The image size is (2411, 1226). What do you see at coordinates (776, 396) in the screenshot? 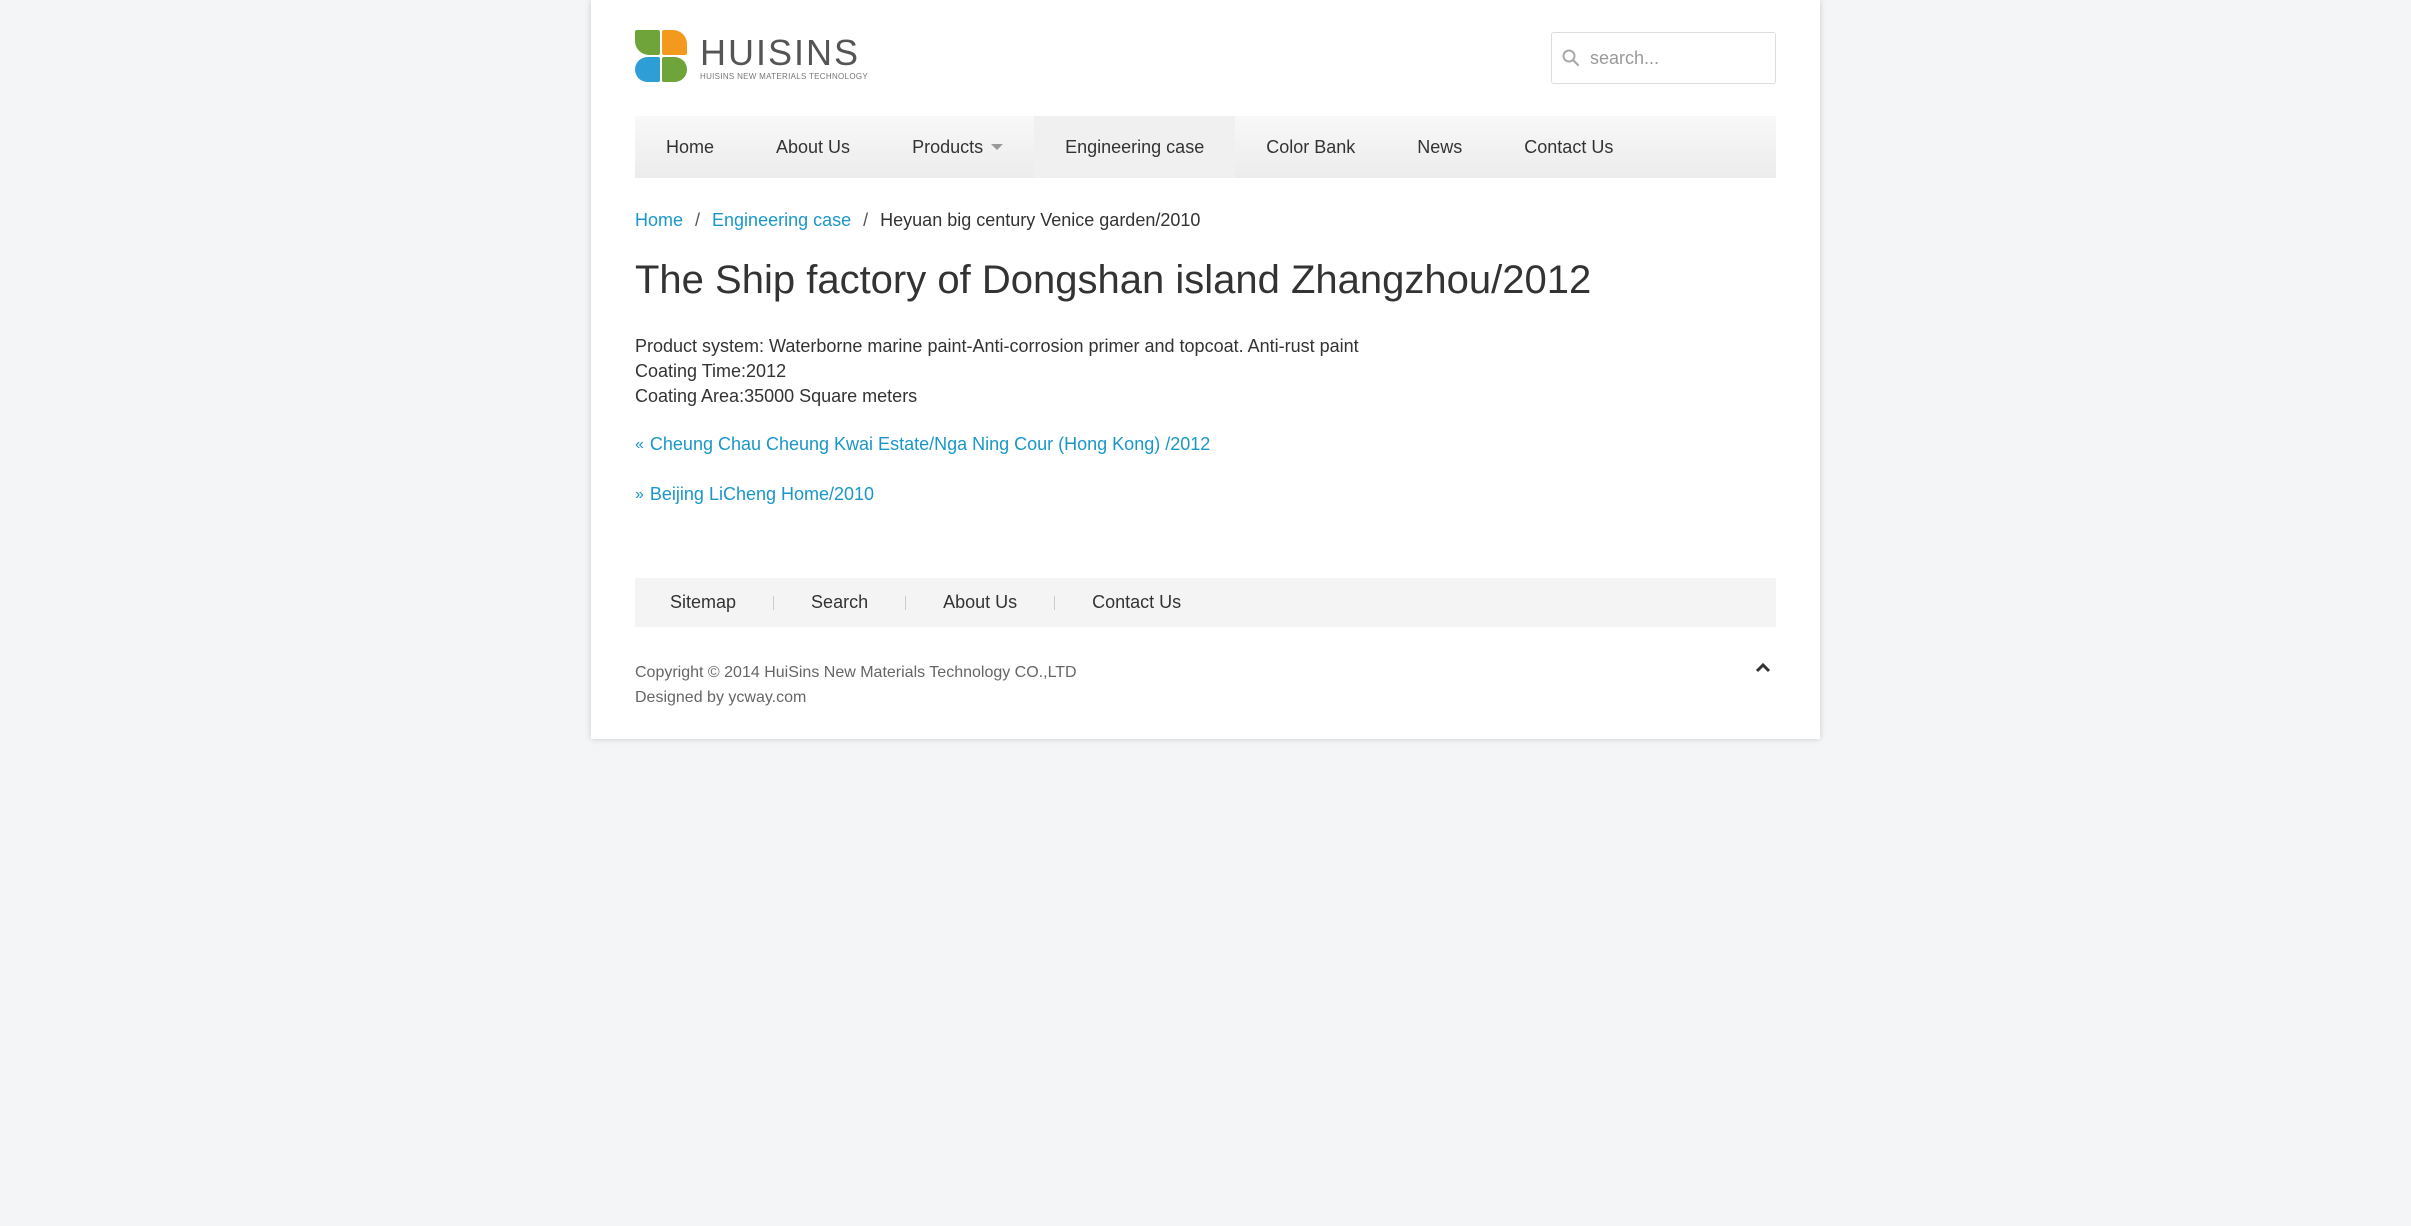
I see `coating-area-line: Coating Area:35000 Square meters` at bounding box center [776, 396].